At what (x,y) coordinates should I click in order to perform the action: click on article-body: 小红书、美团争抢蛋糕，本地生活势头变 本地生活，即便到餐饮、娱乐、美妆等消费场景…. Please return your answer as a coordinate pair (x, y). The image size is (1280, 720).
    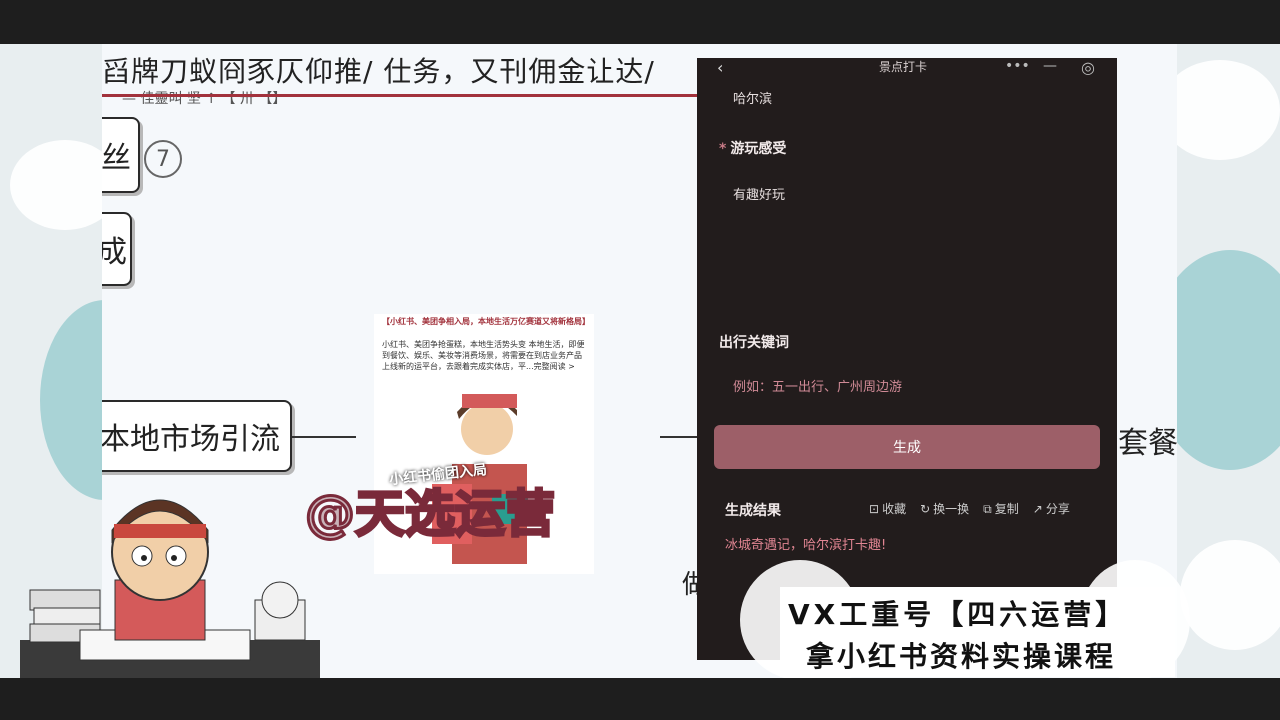
    Looking at the image, I should click on (483, 355).